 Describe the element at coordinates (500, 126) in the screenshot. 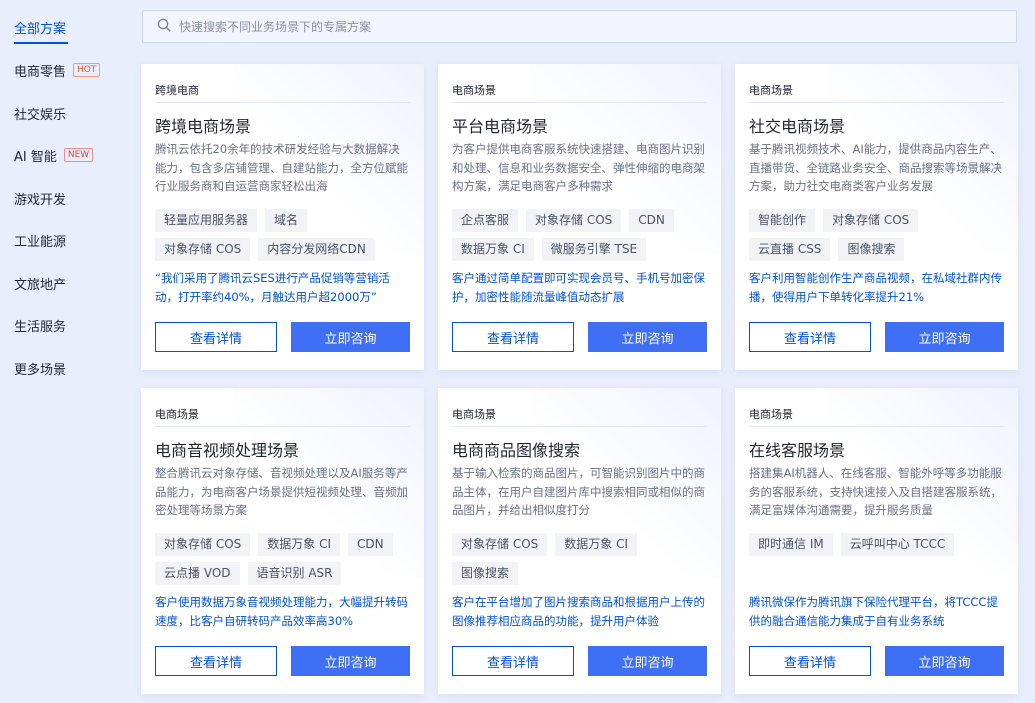

I see `card-title: 平台电商场景` at that location.